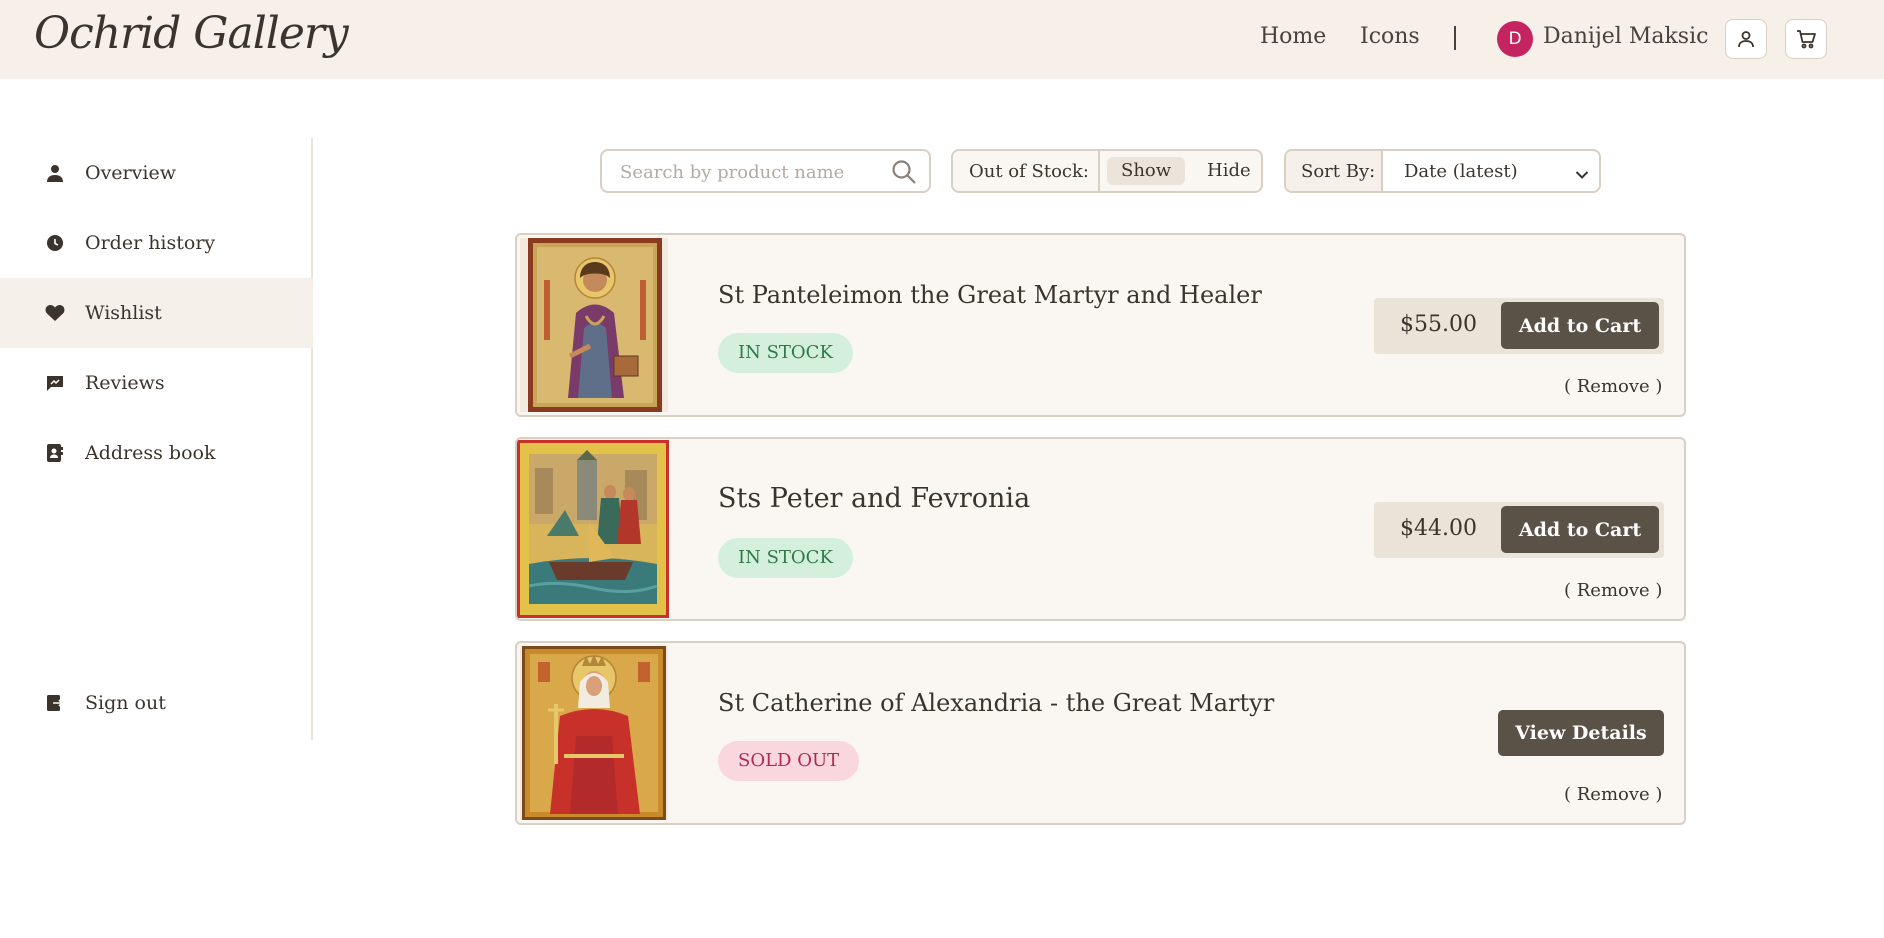 This screenshot has height=938, width=1884. I want to click on price-box: $44.00 Add to Cart, so click(1519, 530).